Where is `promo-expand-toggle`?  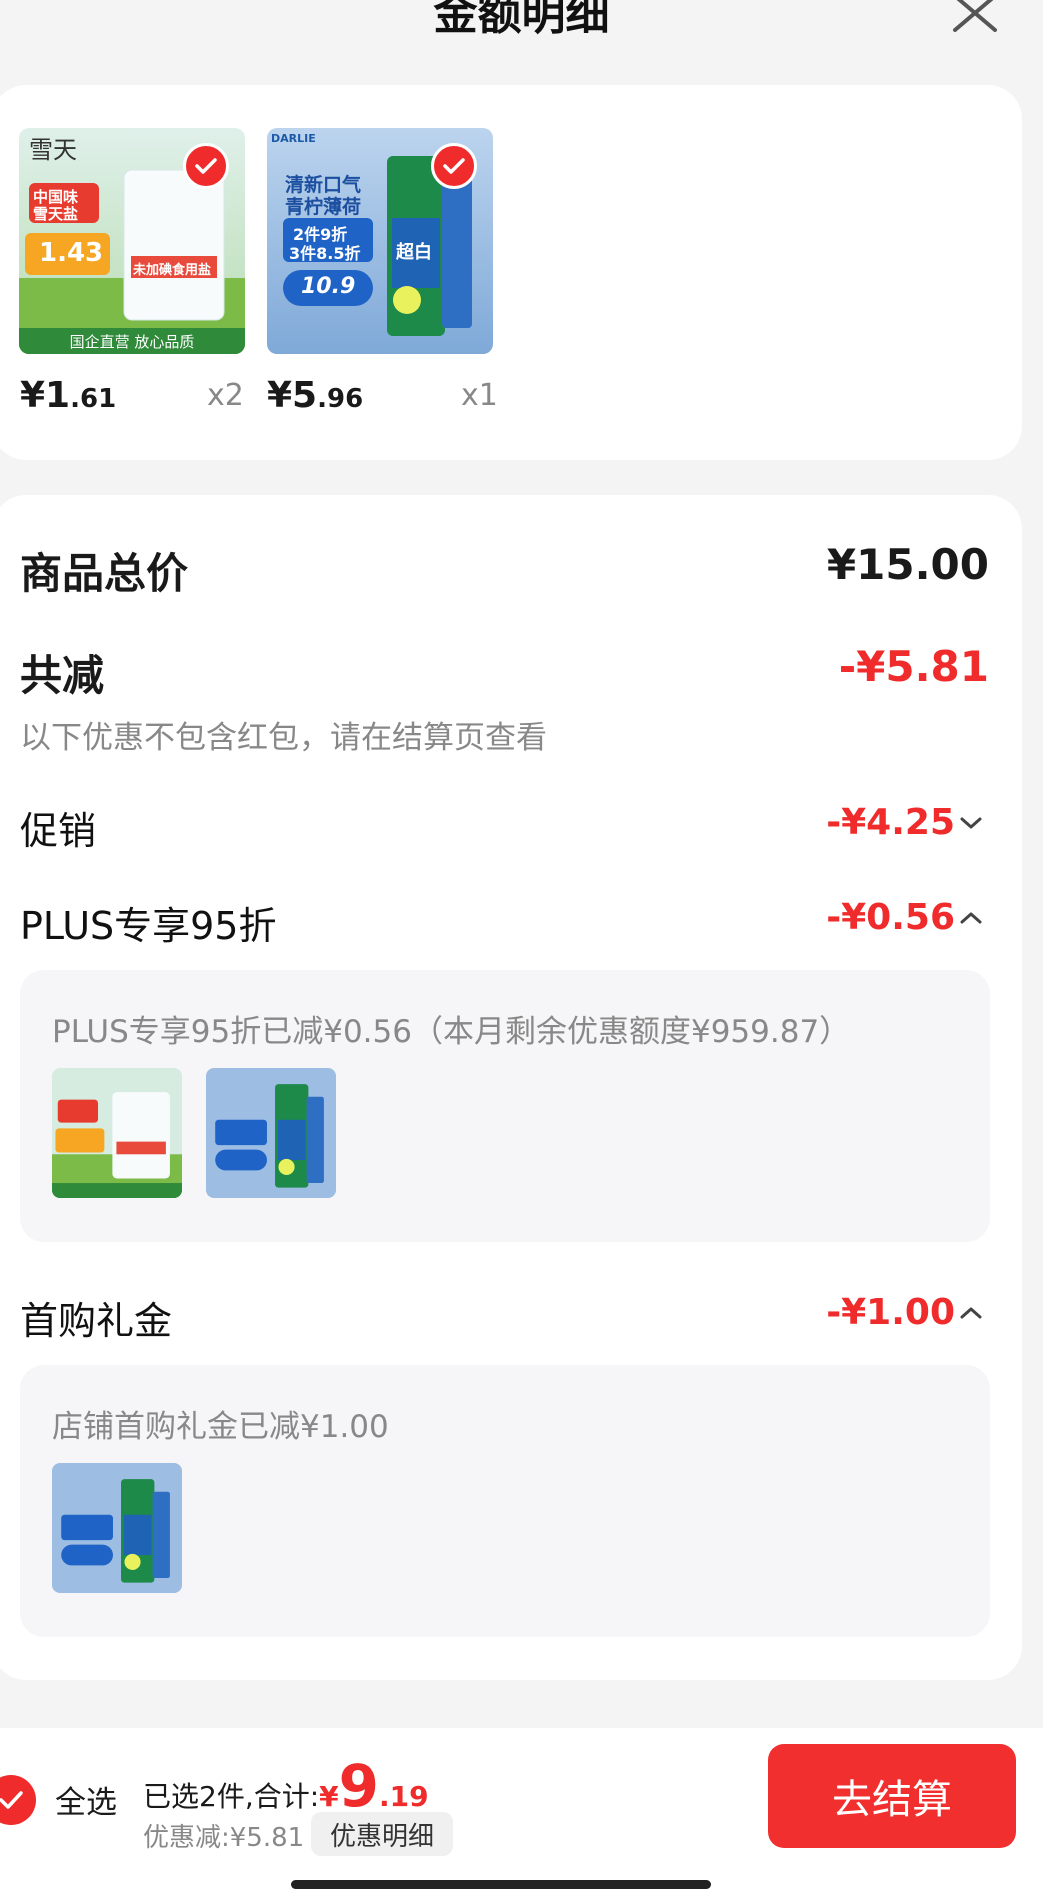 promo-expand-toggle is located at coordinates (971, 823).